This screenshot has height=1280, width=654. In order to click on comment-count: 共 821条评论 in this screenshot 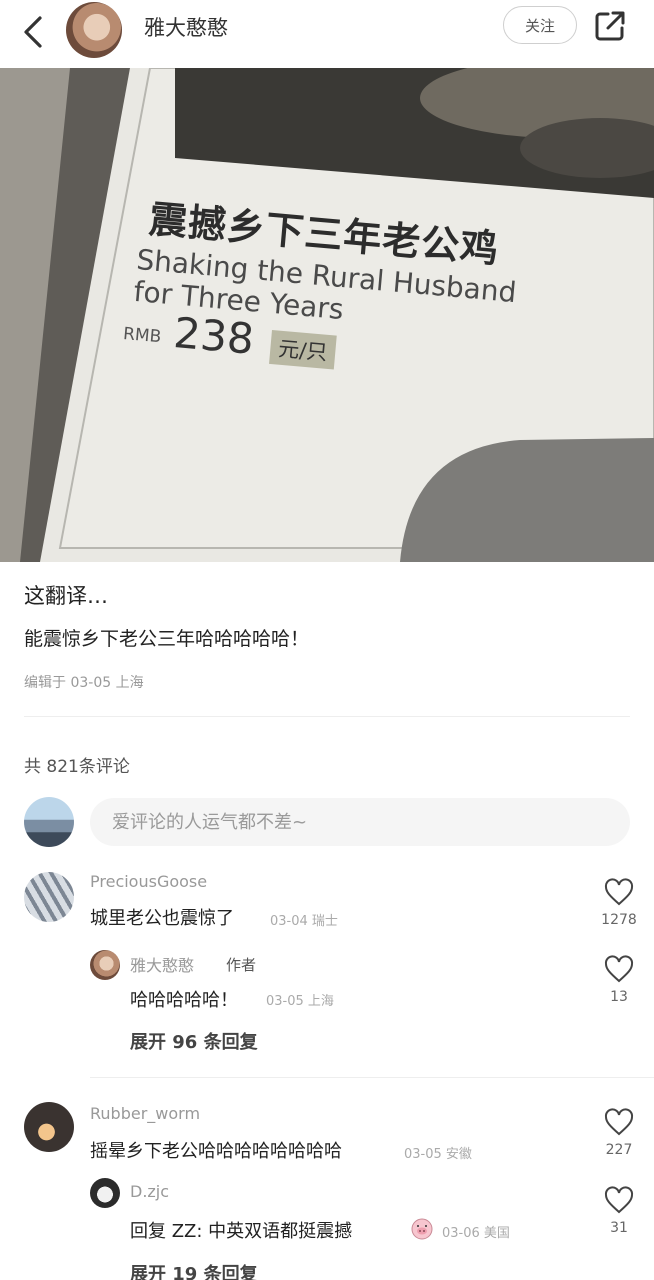, I will do `click(77, 767)`.